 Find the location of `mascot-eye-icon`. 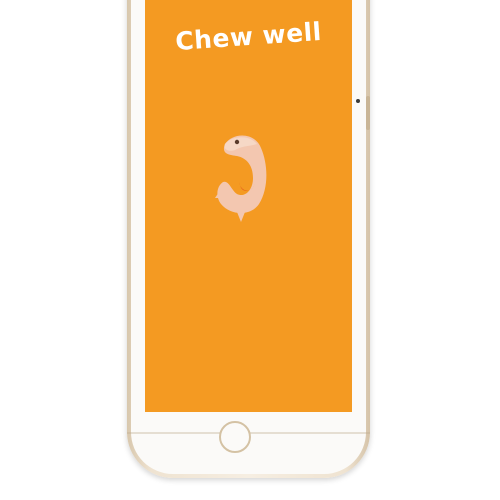

mascot-eye-icon is located at coordinates (237, 142).